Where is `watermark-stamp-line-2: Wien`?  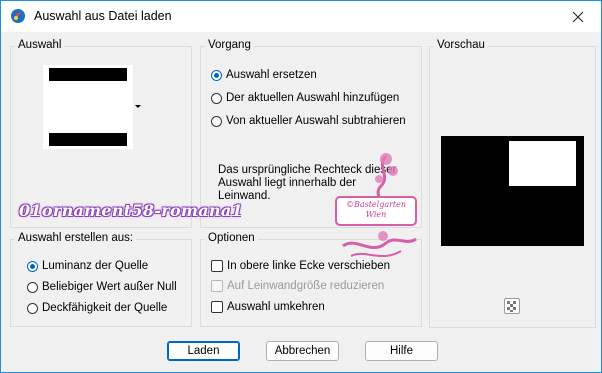
watermark-stamp-line-2: Wien is located at coordinates (376, 214).